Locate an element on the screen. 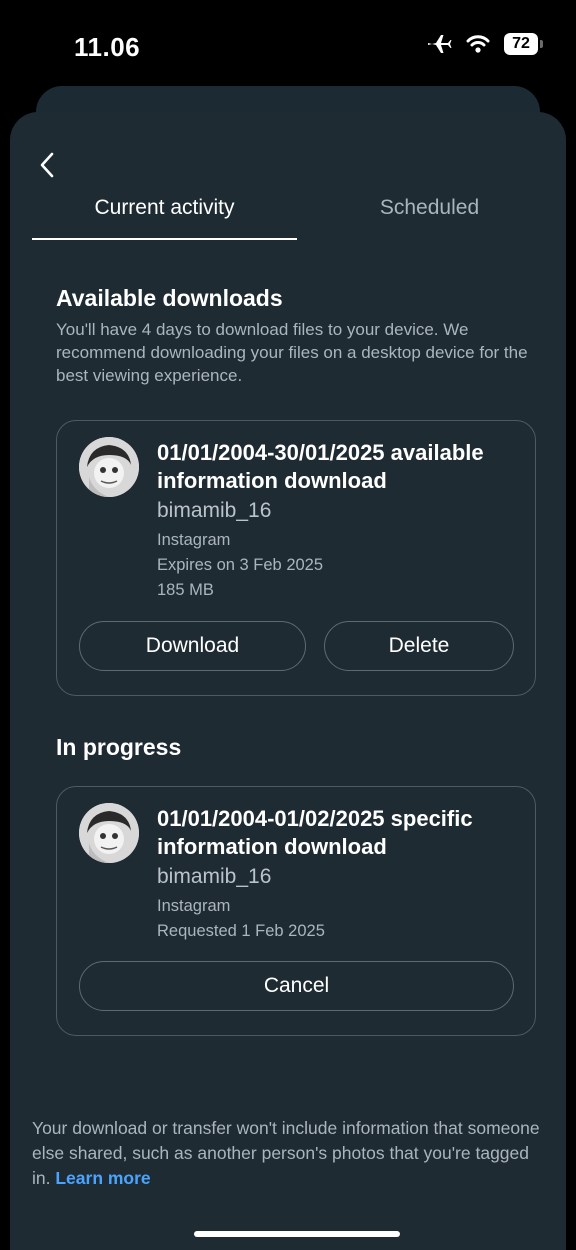 This screenshot has width=576, height=1250. file-size-label: 185 MB is located at coordinates (185, 590).